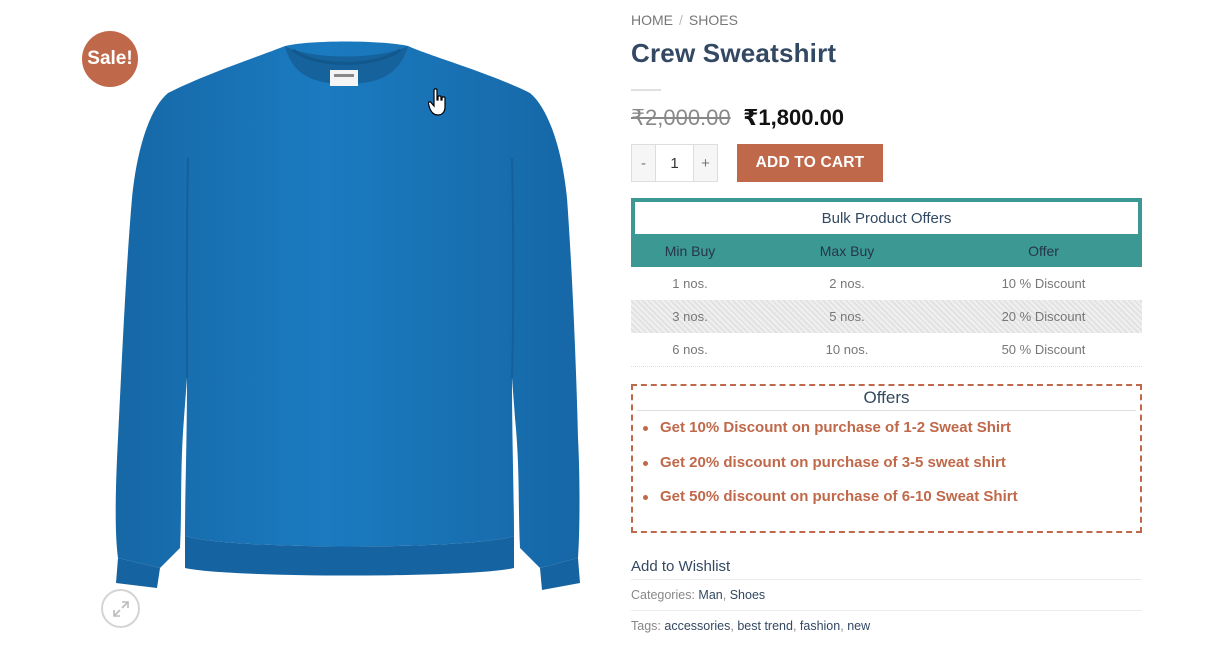 This screenshot has height=647, width=1231. What do you see at coordinates (747, 595) in the screenshot?
I see `category-link-shoes: Shoes` at bounding box center [747, 595].